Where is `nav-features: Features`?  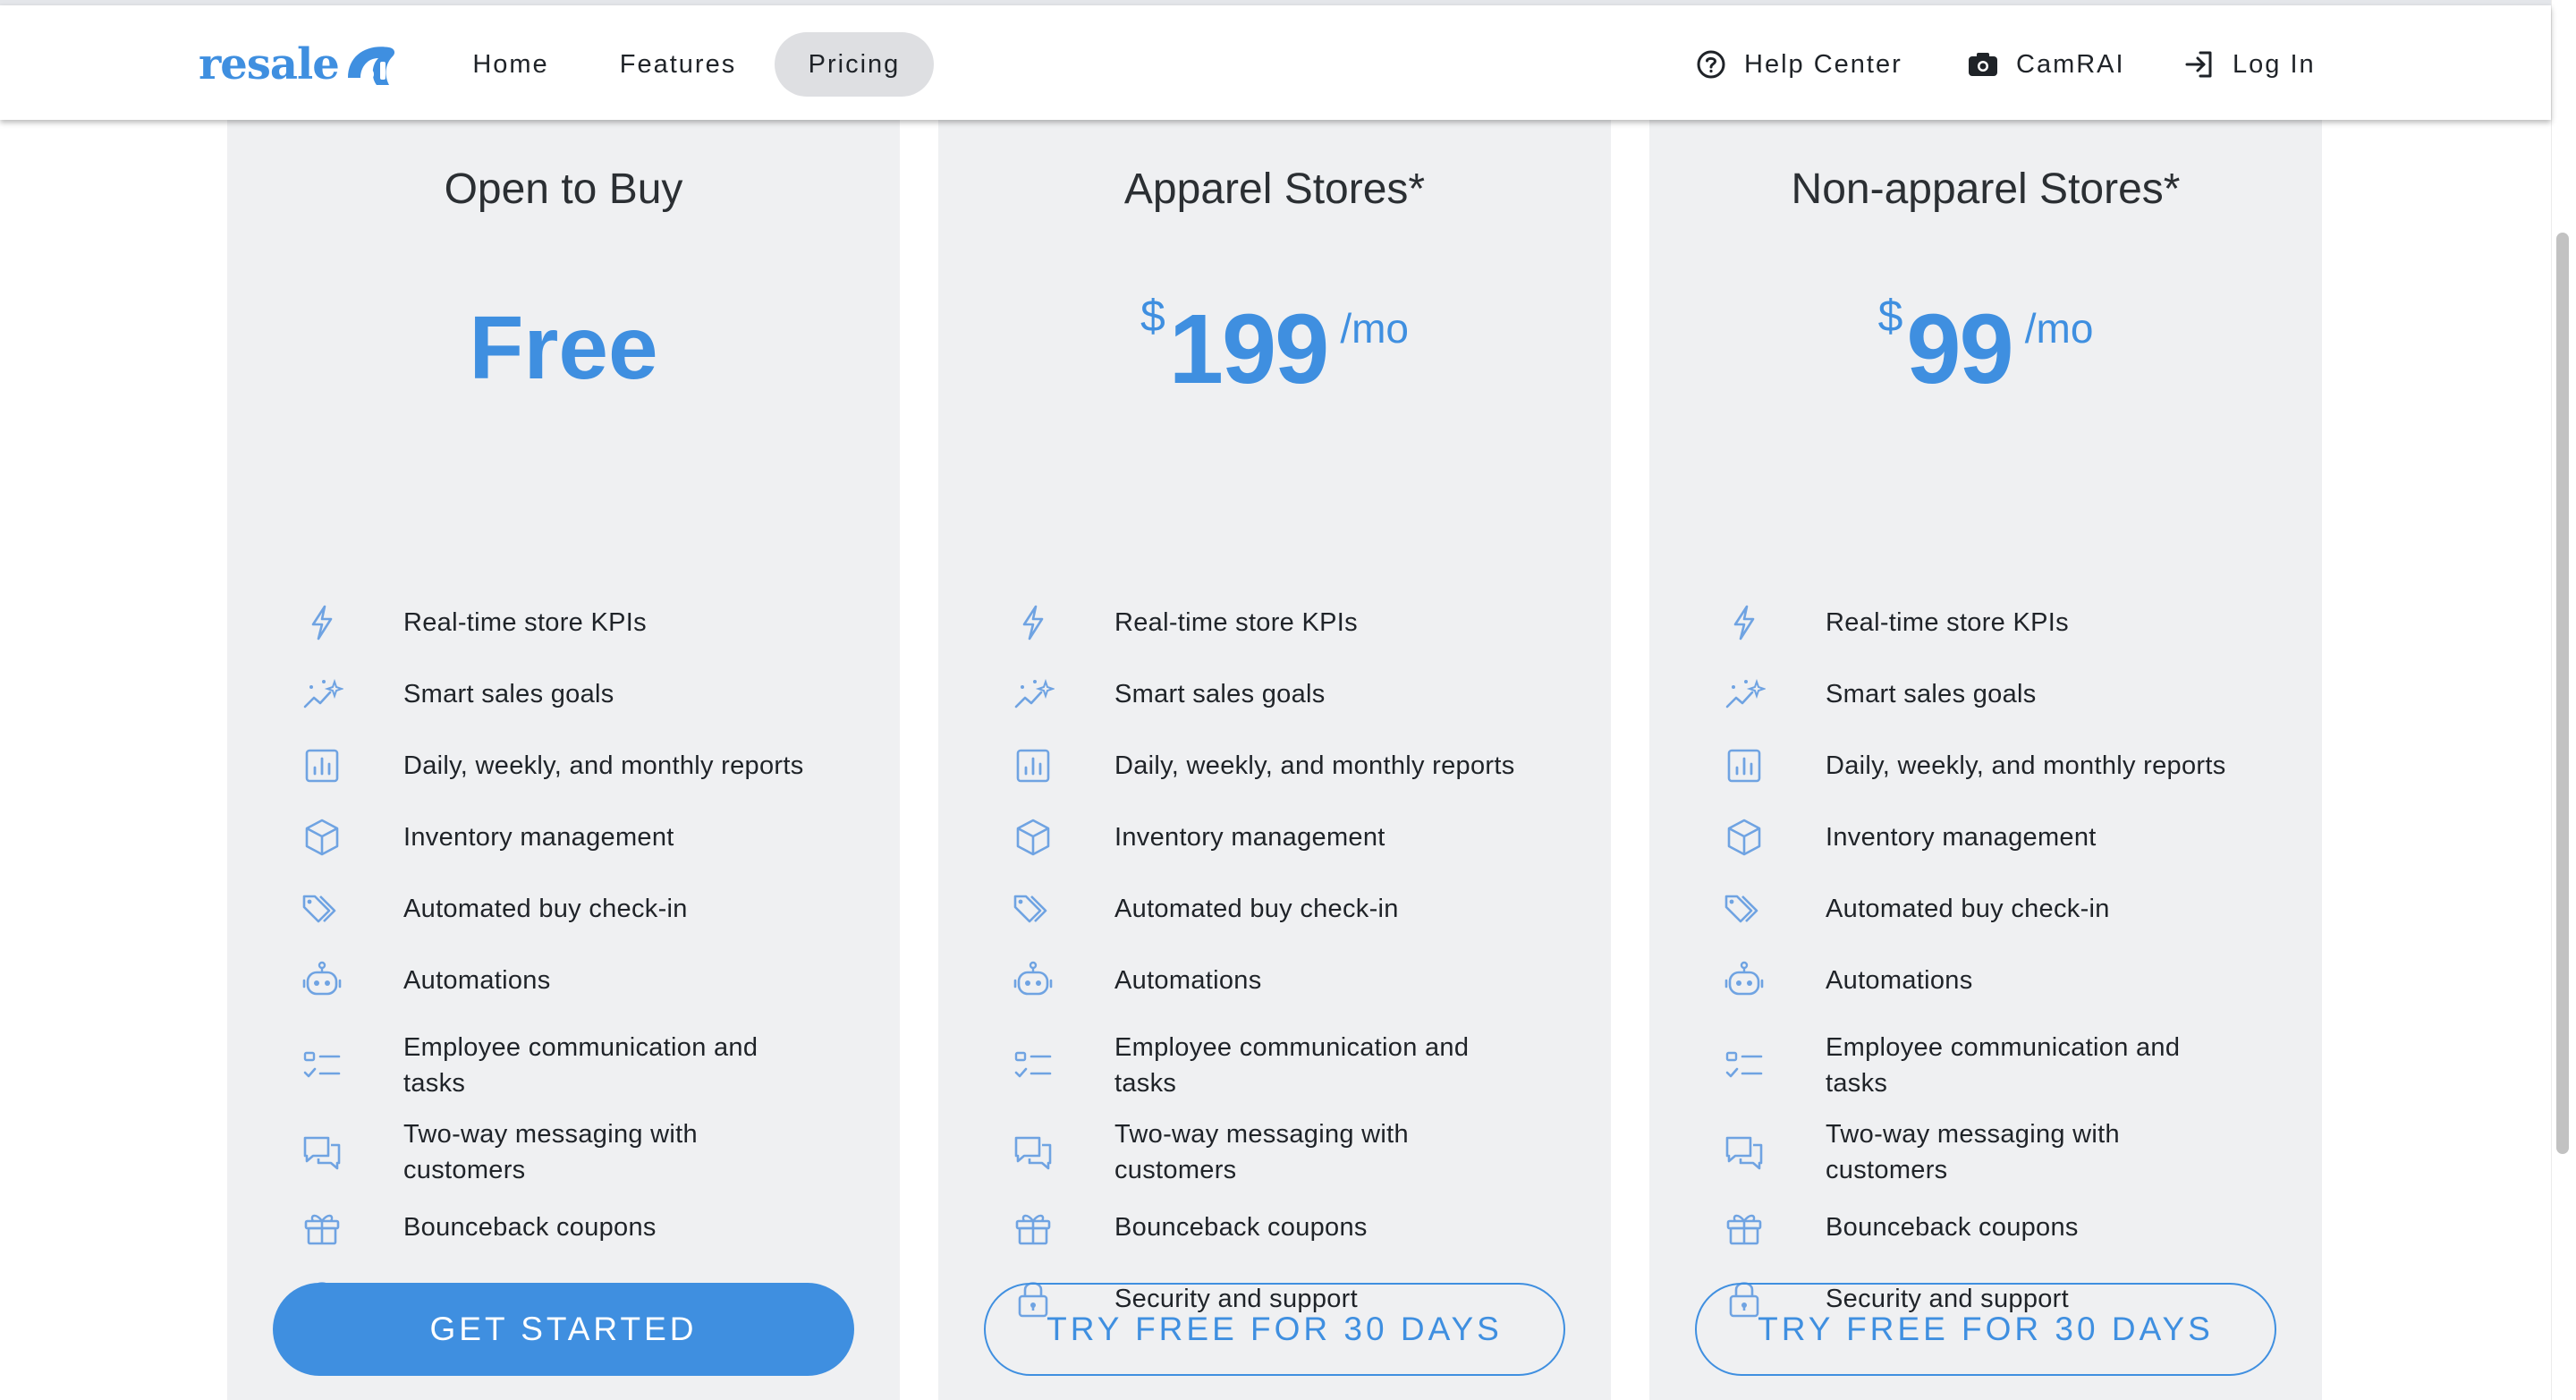 nav-features: Features is located at coordinates (678, 64).